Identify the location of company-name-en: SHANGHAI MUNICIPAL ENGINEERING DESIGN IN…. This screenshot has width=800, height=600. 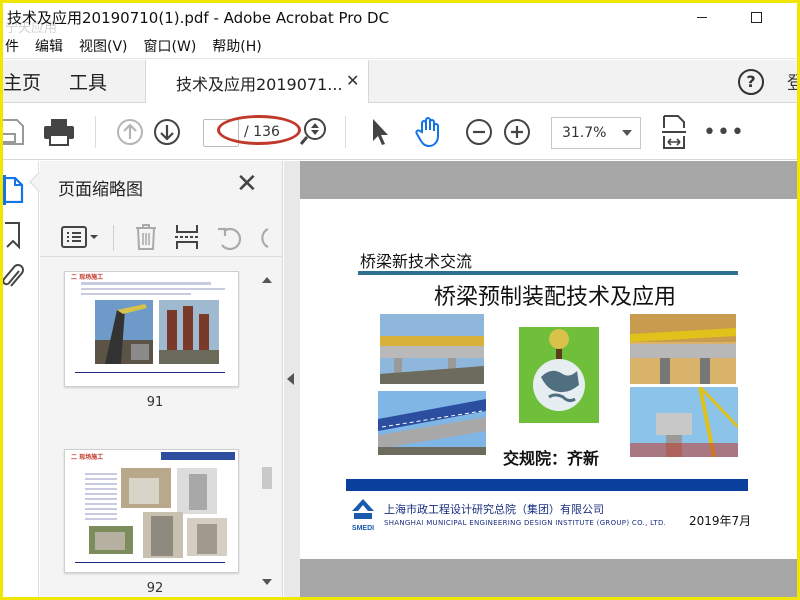
(525, 523).